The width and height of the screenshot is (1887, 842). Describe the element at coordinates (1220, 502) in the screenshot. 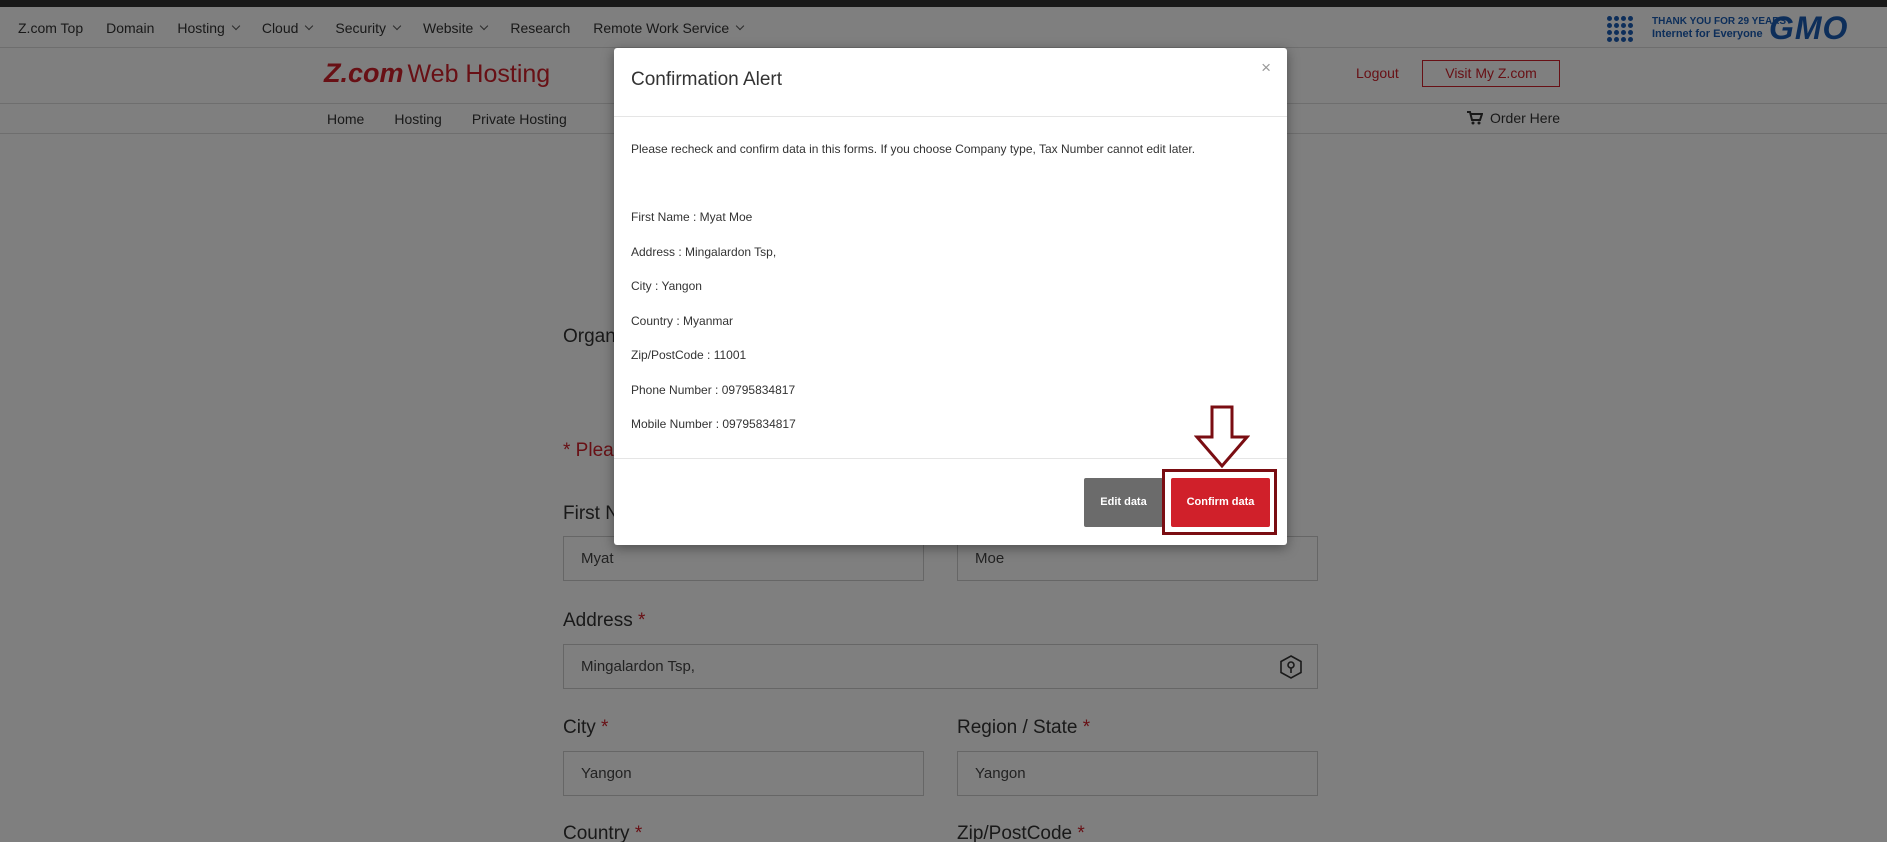

I see `confirm-data-button: Confirm data` at that location.